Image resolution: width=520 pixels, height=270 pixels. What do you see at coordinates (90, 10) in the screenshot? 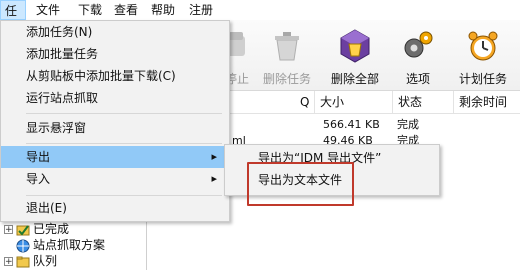
I see `menu-download: 下载` at bounding box center [90, 10].